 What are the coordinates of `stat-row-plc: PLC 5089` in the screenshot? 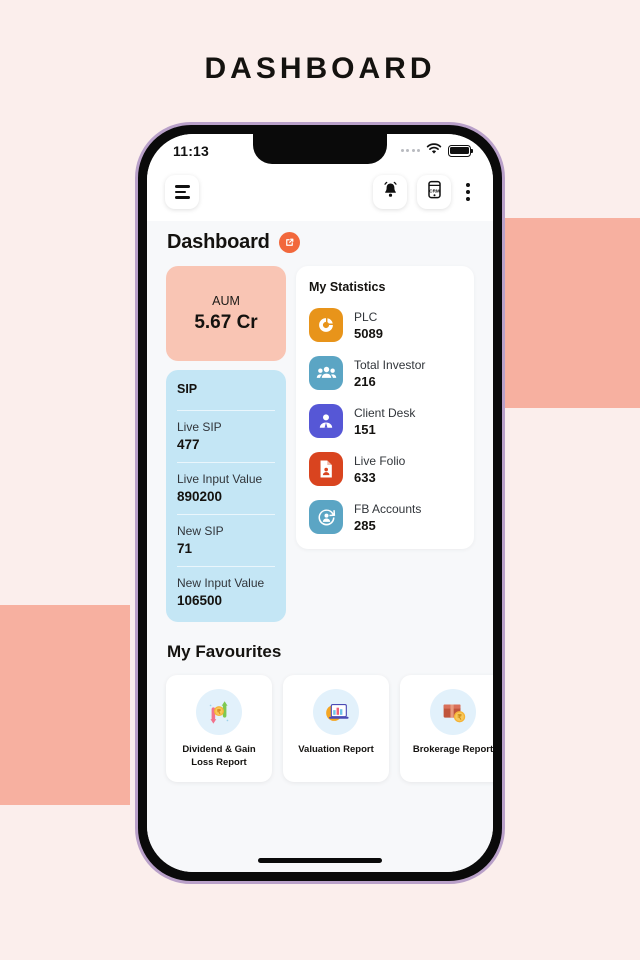 It's located at (385, 325).